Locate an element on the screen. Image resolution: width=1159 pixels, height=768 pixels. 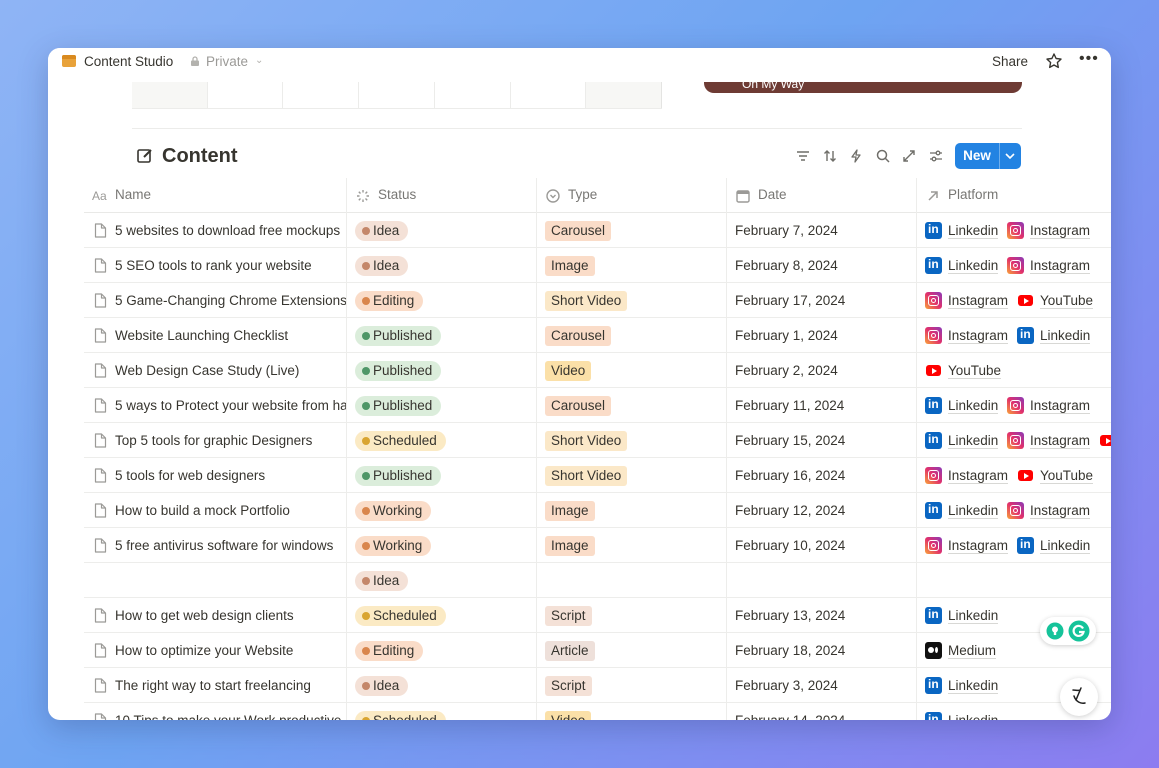
expand-icon is located at coordinates (909, 156).